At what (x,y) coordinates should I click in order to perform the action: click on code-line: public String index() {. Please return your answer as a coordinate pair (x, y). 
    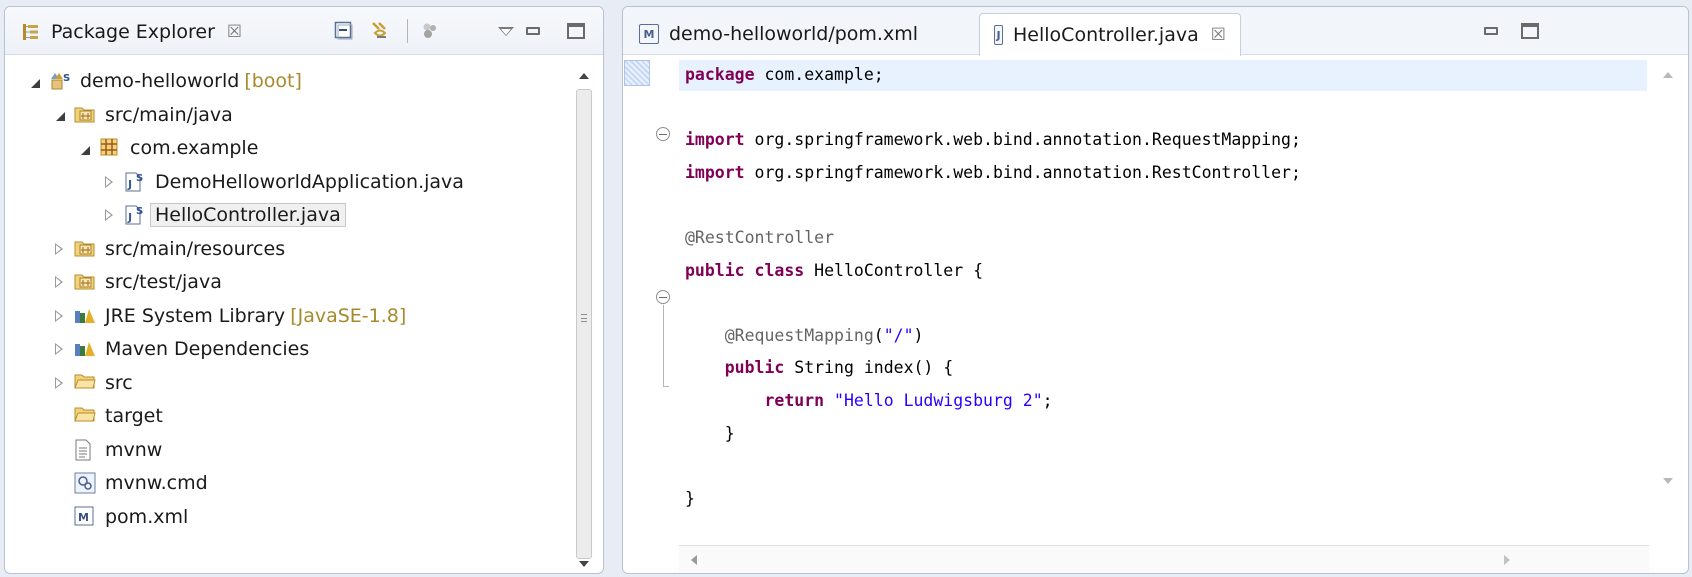
    Looking at the image, I should click on (819, 368).